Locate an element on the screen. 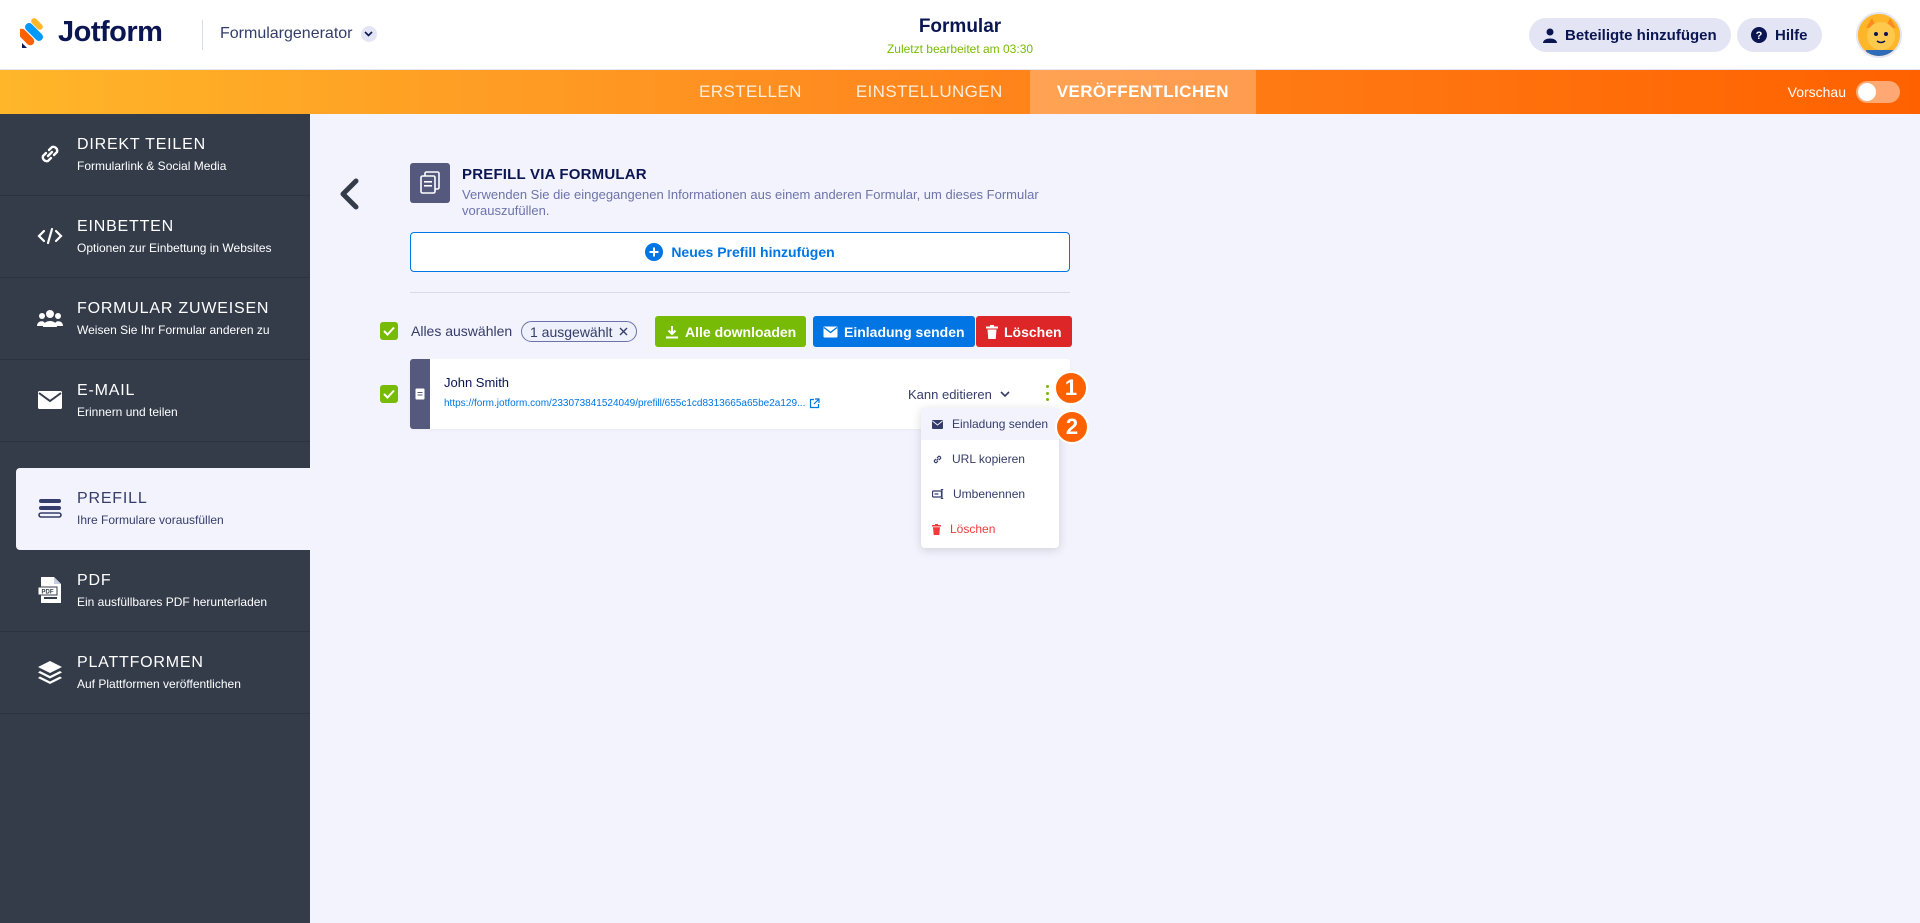 This screenshot has width=1920, height=923. download-icon is located at coordinates (672, 331).